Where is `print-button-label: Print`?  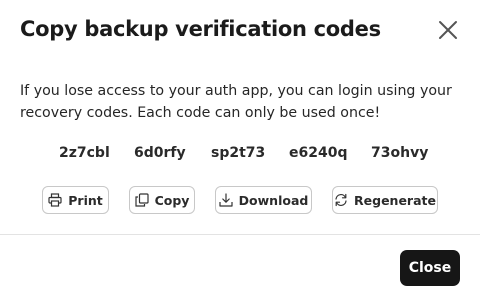
print-button-label: Print is located at coordinates (85, 200).